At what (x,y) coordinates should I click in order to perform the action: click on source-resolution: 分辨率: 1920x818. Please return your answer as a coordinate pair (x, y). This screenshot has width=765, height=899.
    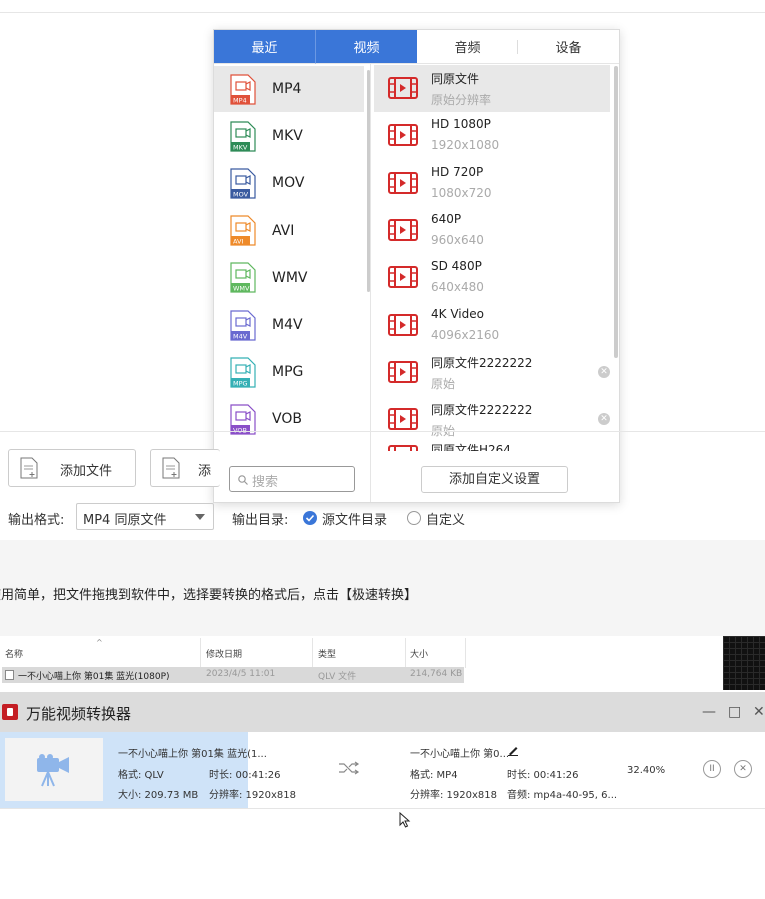
    Looking at the image, I should click on (253, 795).